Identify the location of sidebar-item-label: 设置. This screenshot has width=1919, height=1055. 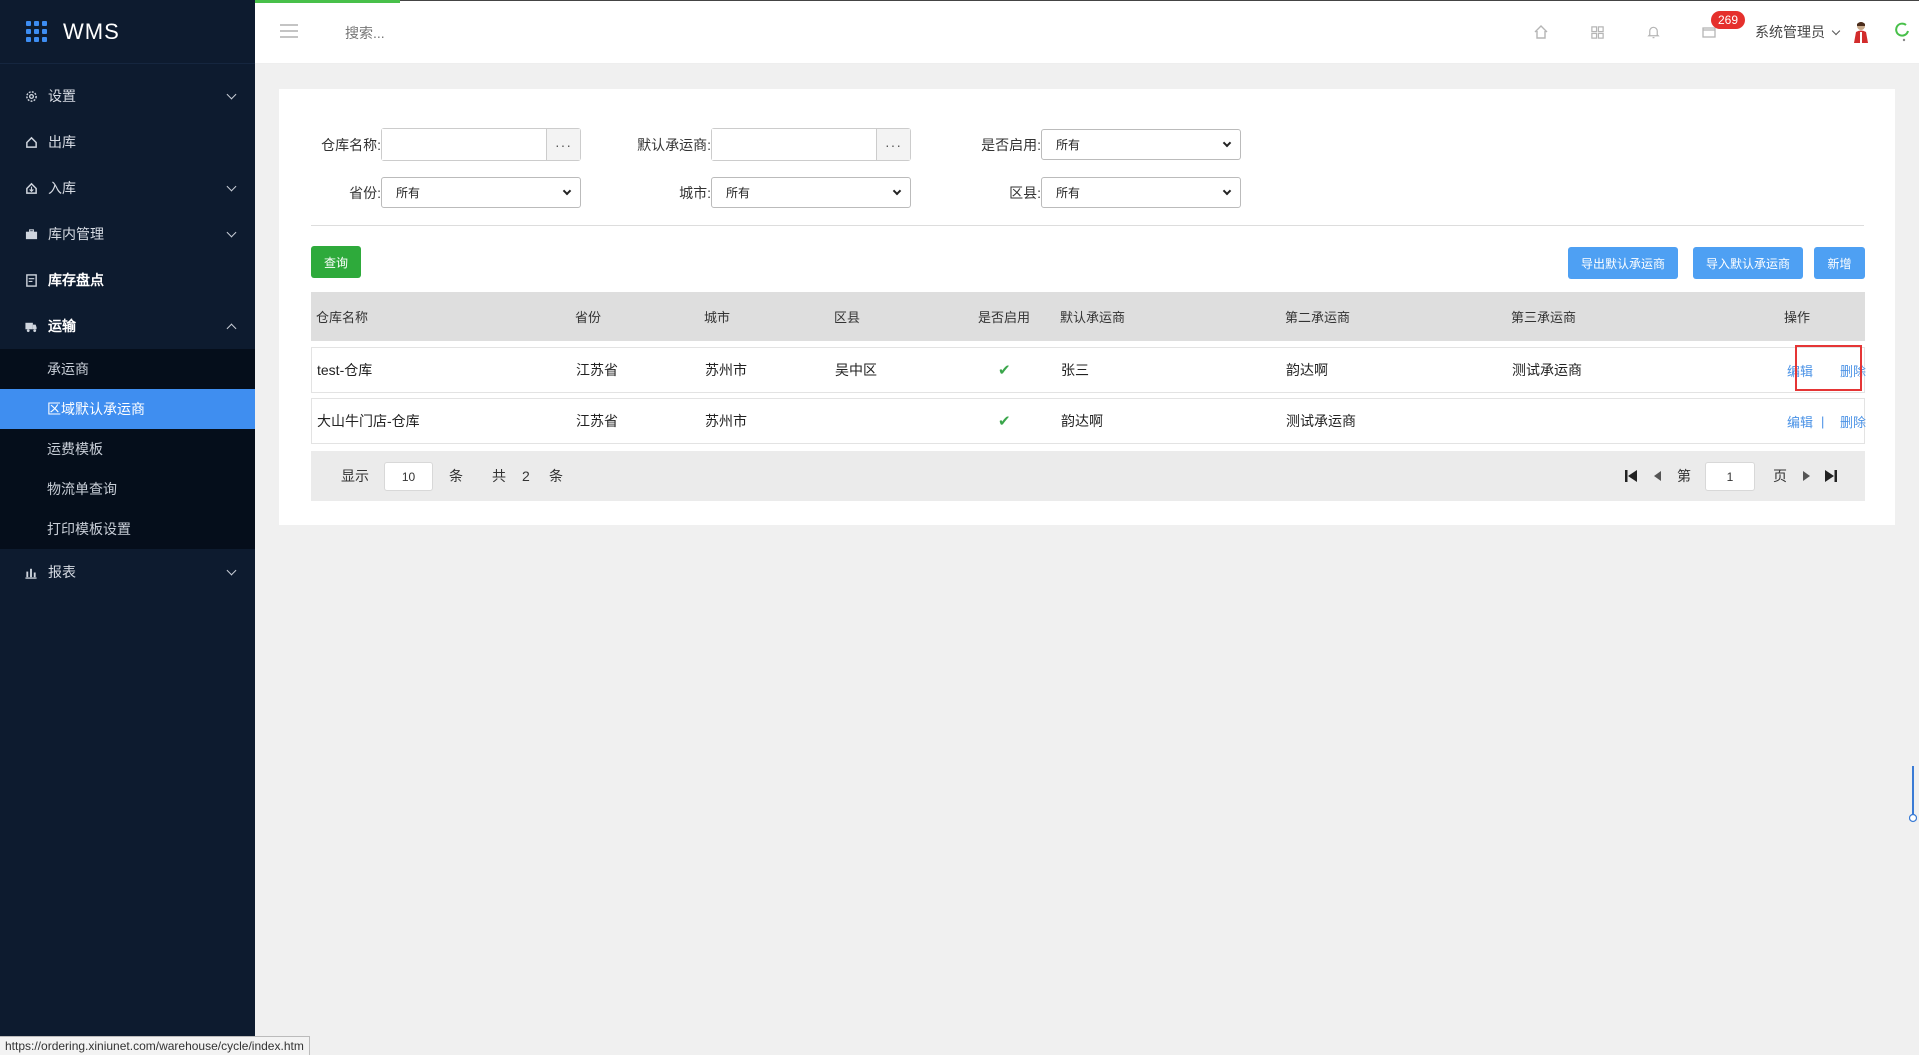
(62, 96).